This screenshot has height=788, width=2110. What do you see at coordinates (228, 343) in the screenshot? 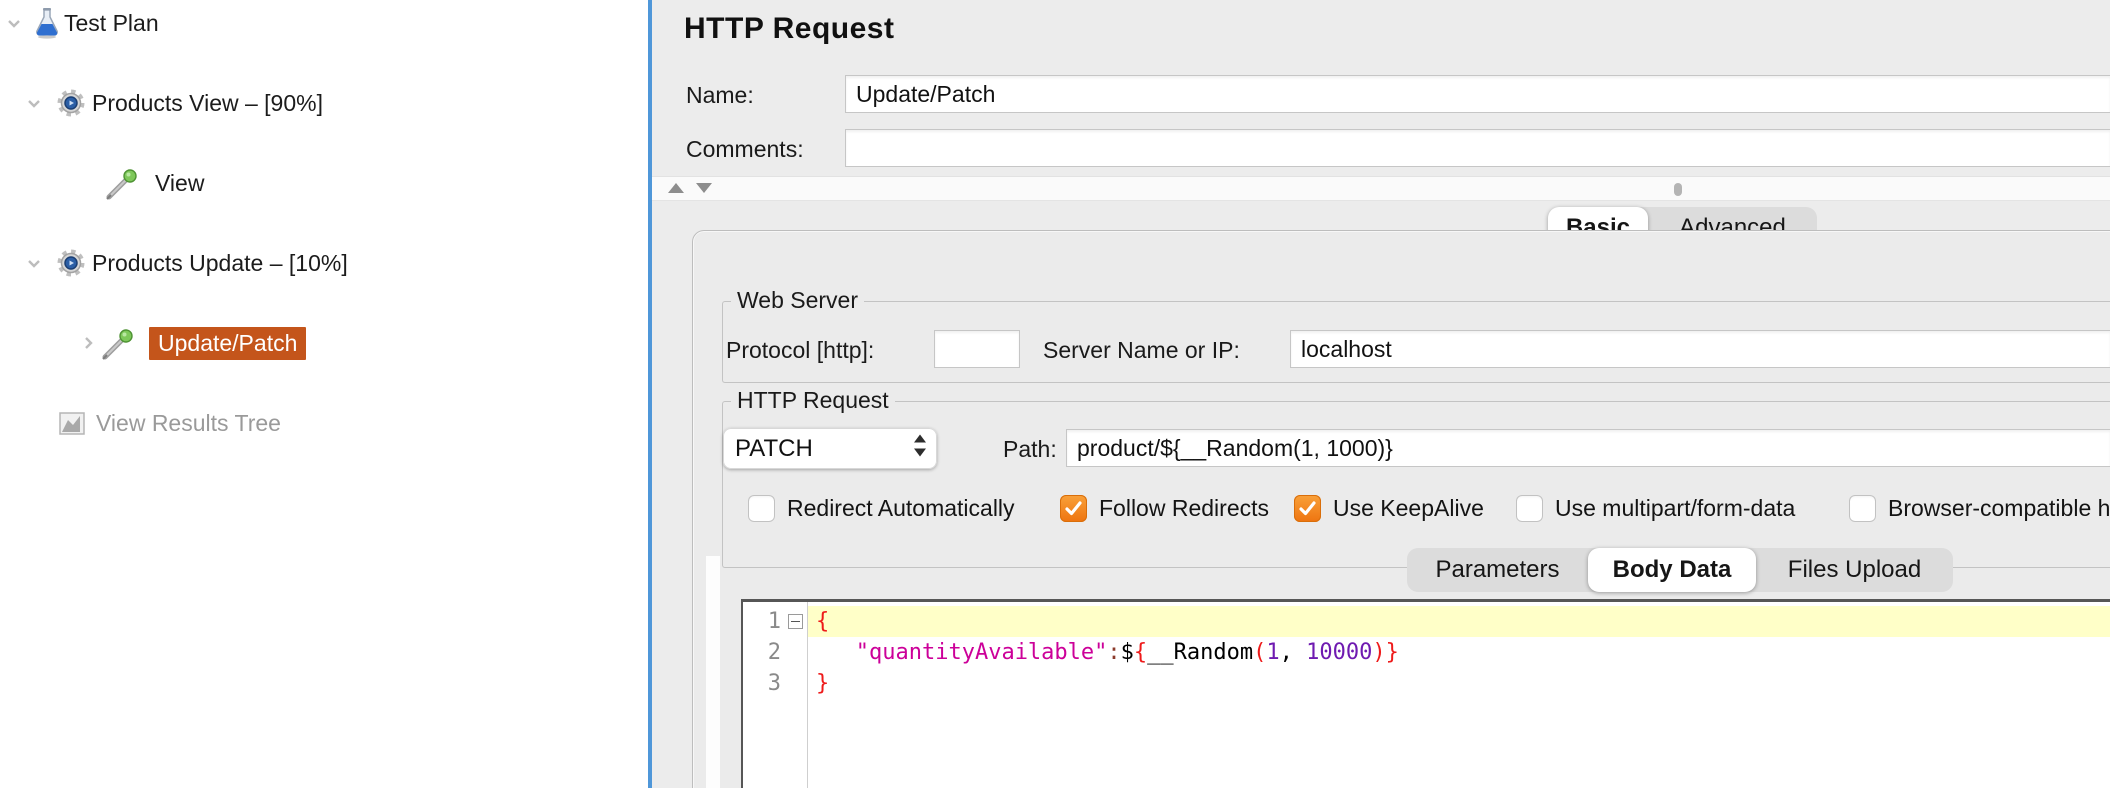
I see `tree-item-label-selected: Update/Patch` at bounding box center [228, 343].